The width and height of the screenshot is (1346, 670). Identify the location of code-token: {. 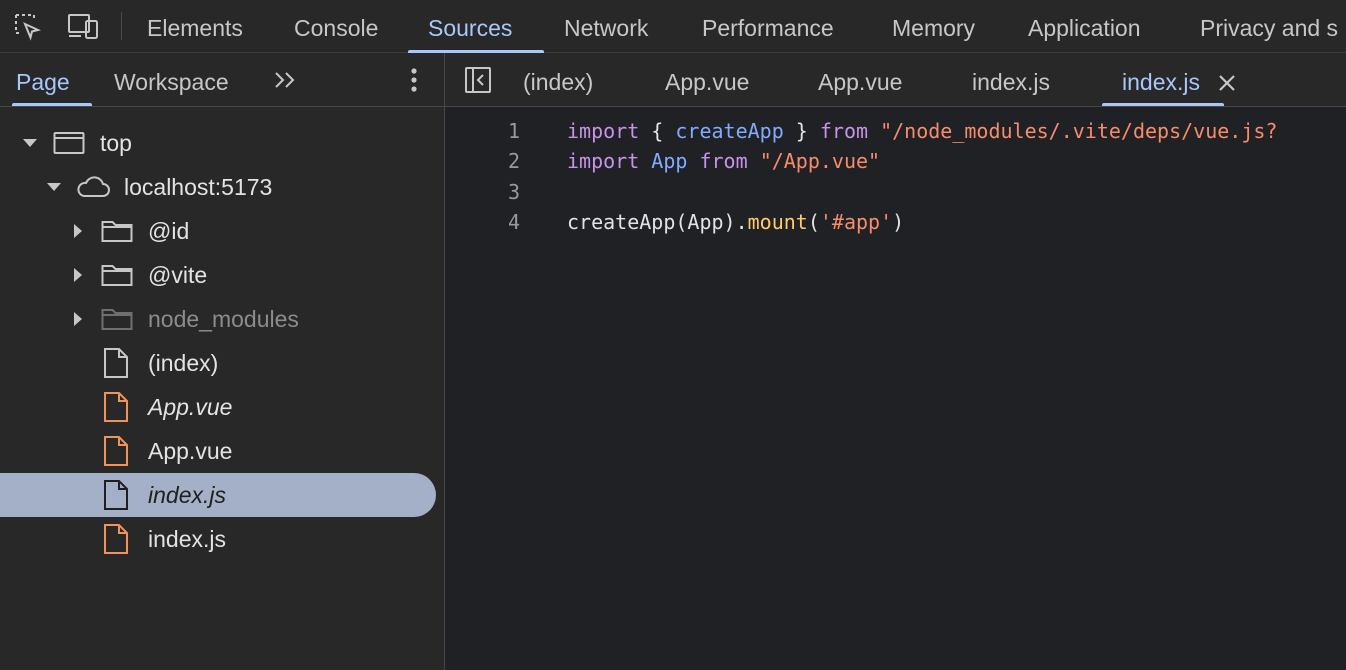
(657, 131).